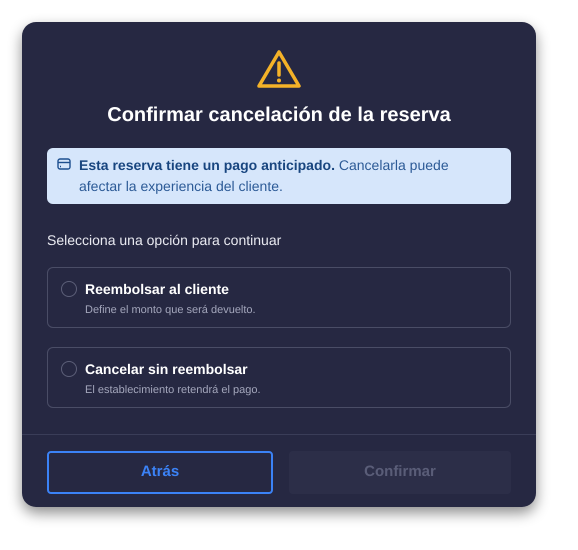 This screenshot has height=550, width=578. I want to click on warning-icon, so click(279, 69).